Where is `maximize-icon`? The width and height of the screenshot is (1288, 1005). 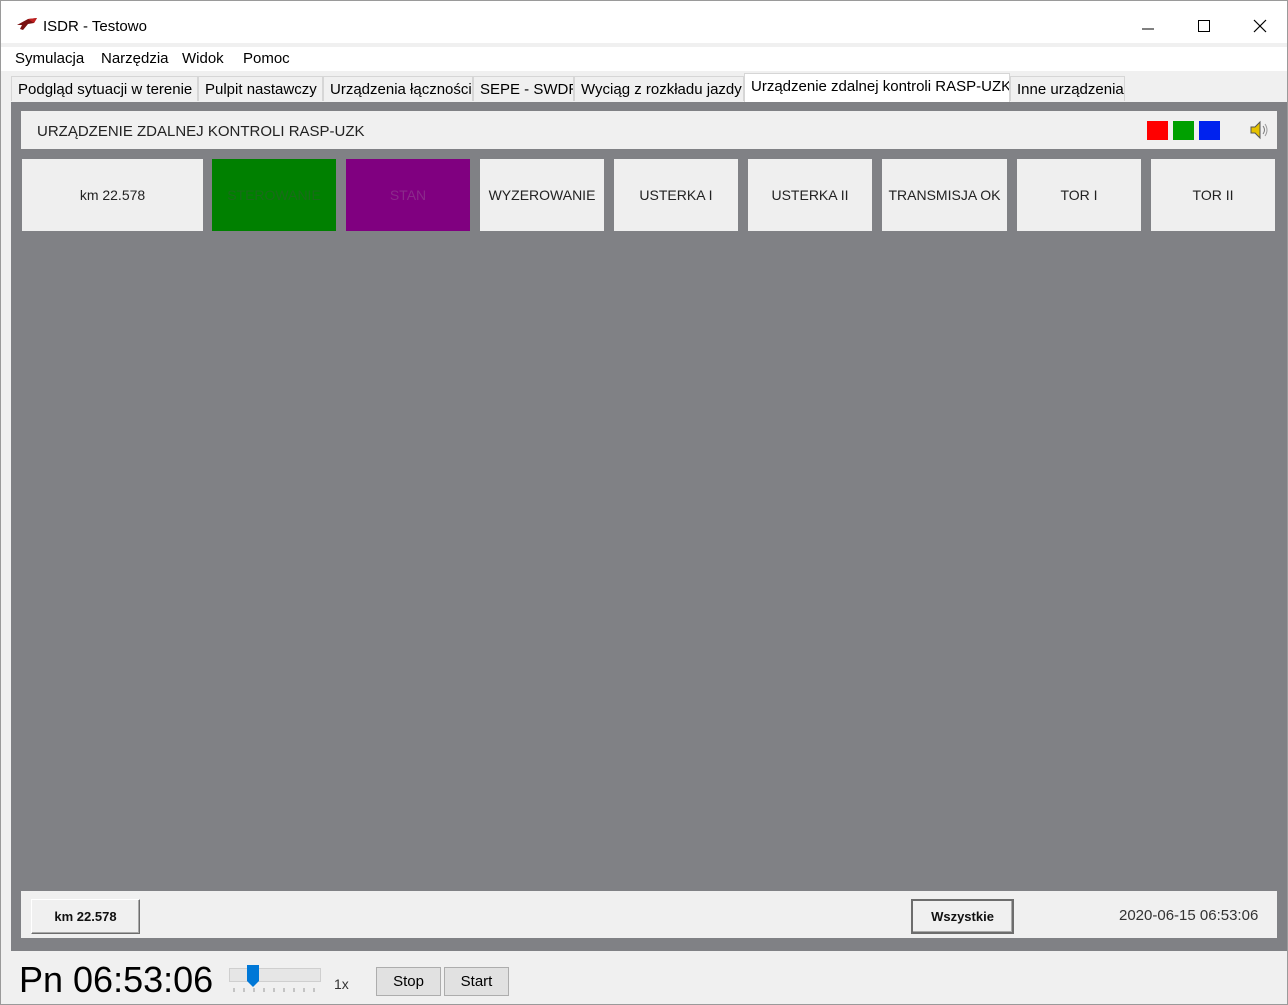
maximize-icon is located at coordinates (1204, 26).